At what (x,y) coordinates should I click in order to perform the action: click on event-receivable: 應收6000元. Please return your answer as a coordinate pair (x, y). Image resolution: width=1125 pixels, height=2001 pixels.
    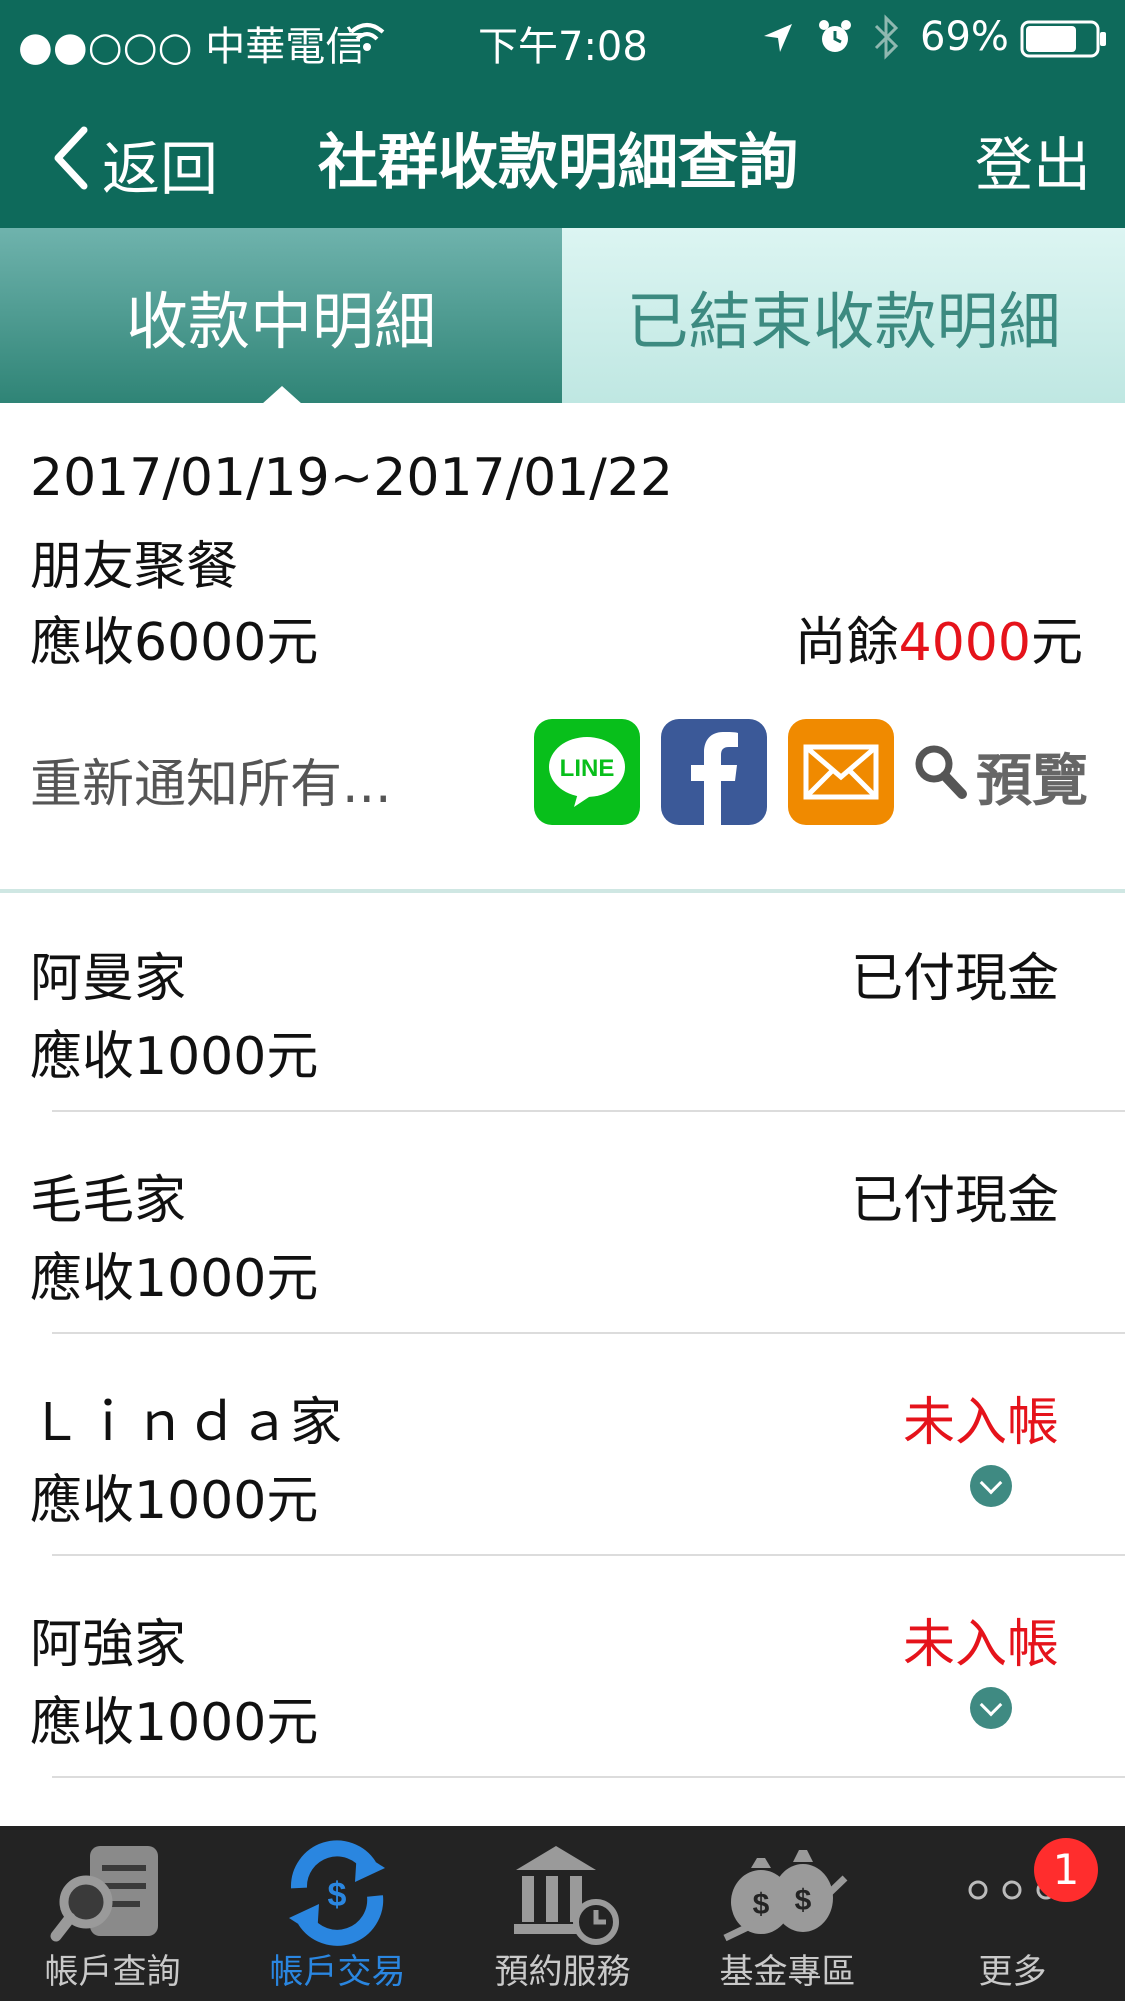
    Looking at the image, I should click on (174, 643).